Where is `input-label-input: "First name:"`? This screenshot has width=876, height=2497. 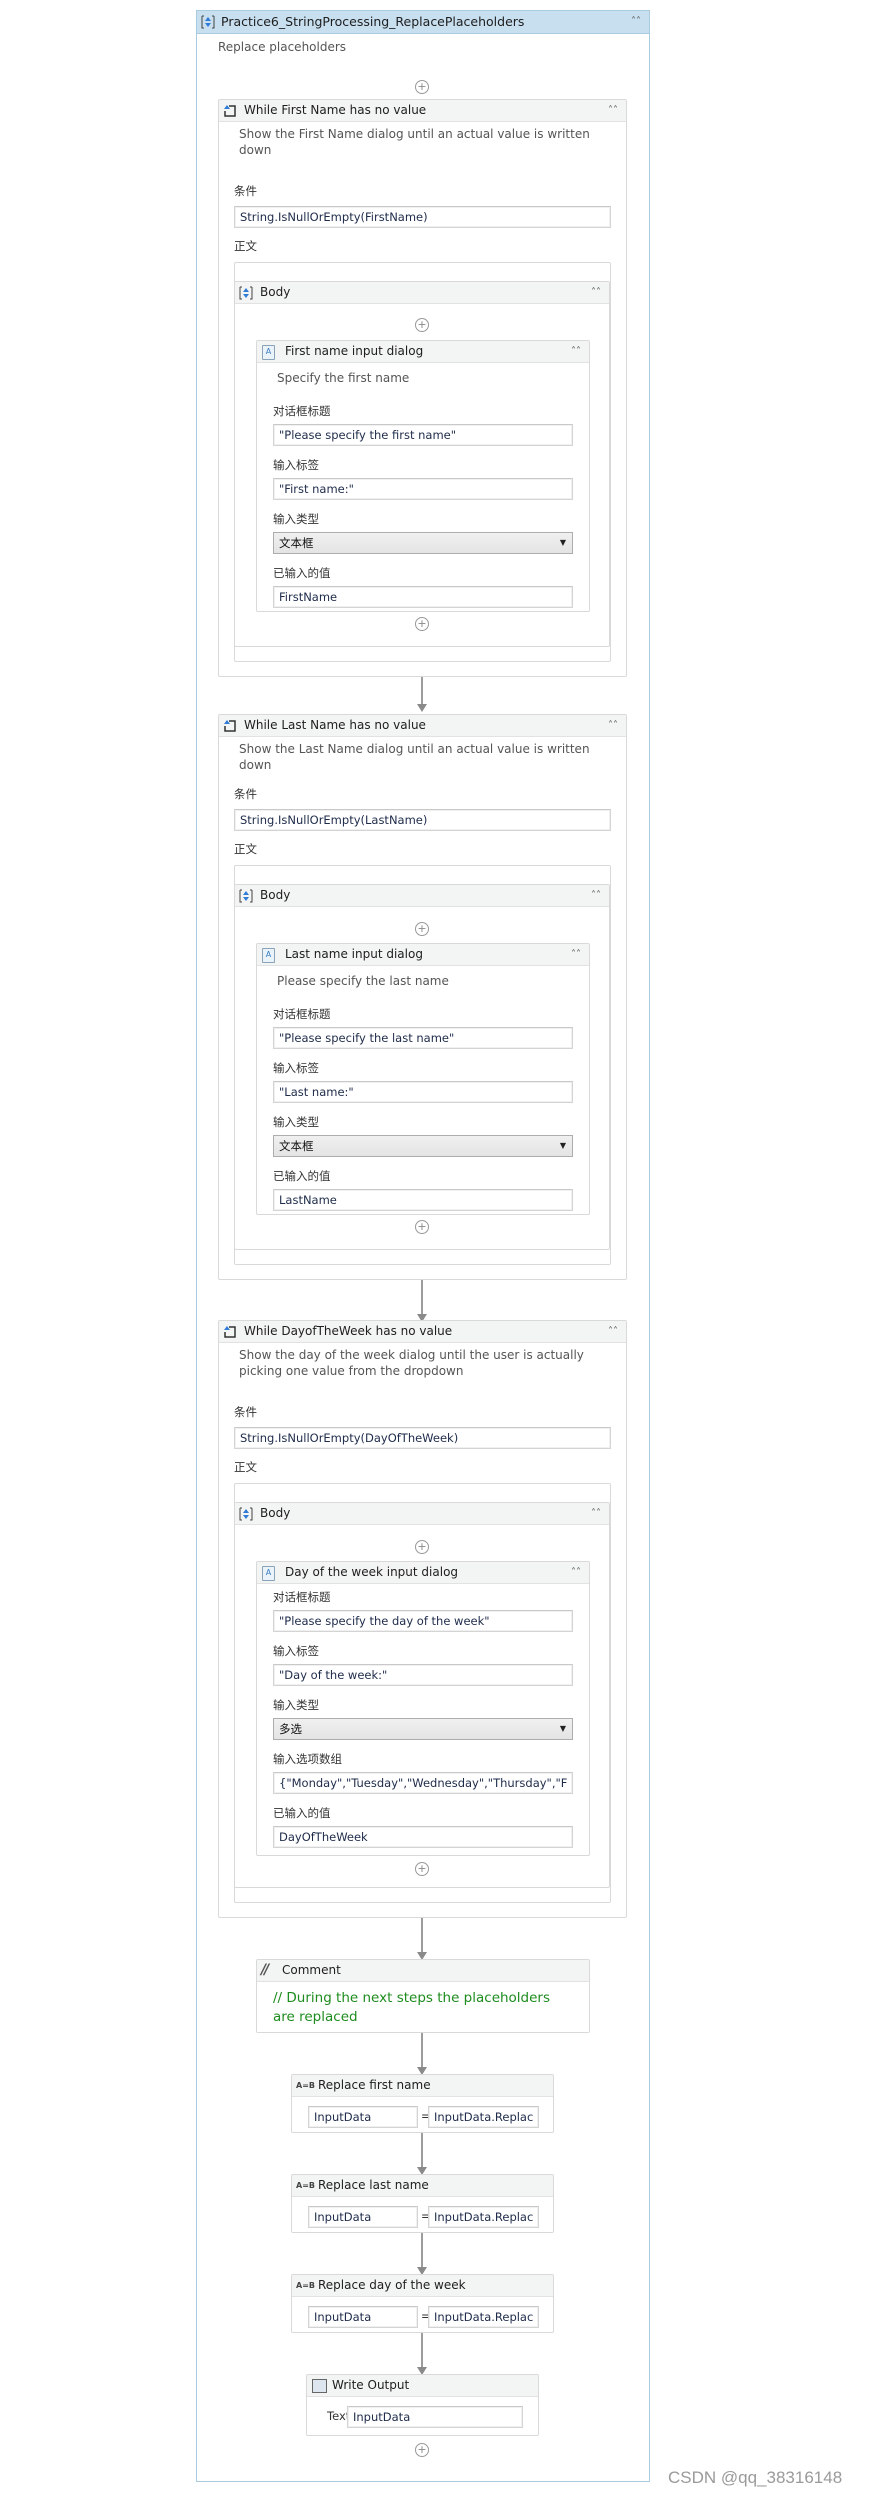
input-label-input: "First name:" is located at coordinates (423, 489).